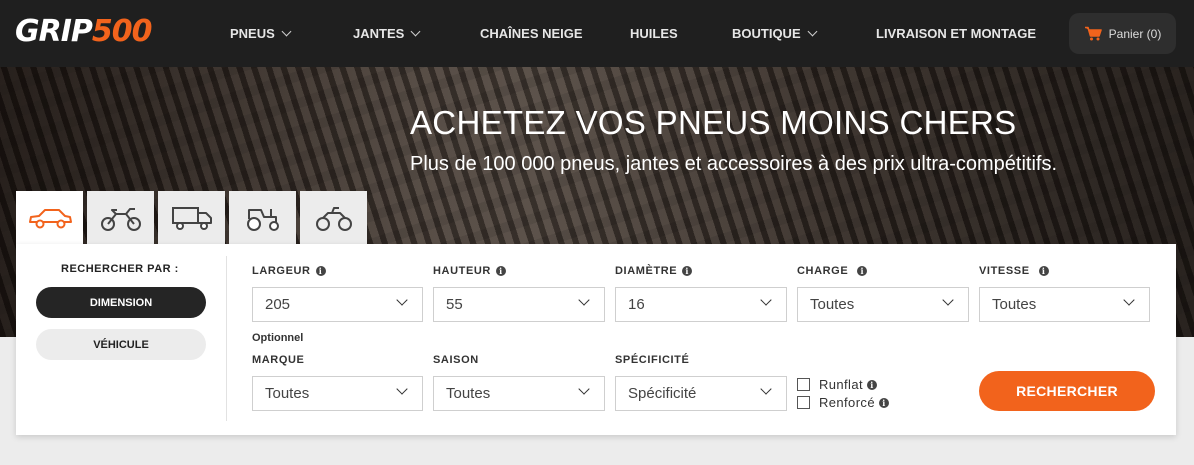 The height and width of the screenshot is (465, 1194). What do you see at coordinates (278, 338) in the screenshot?
I see `optional-label: Optionnel` at bounding box center [278, 338].